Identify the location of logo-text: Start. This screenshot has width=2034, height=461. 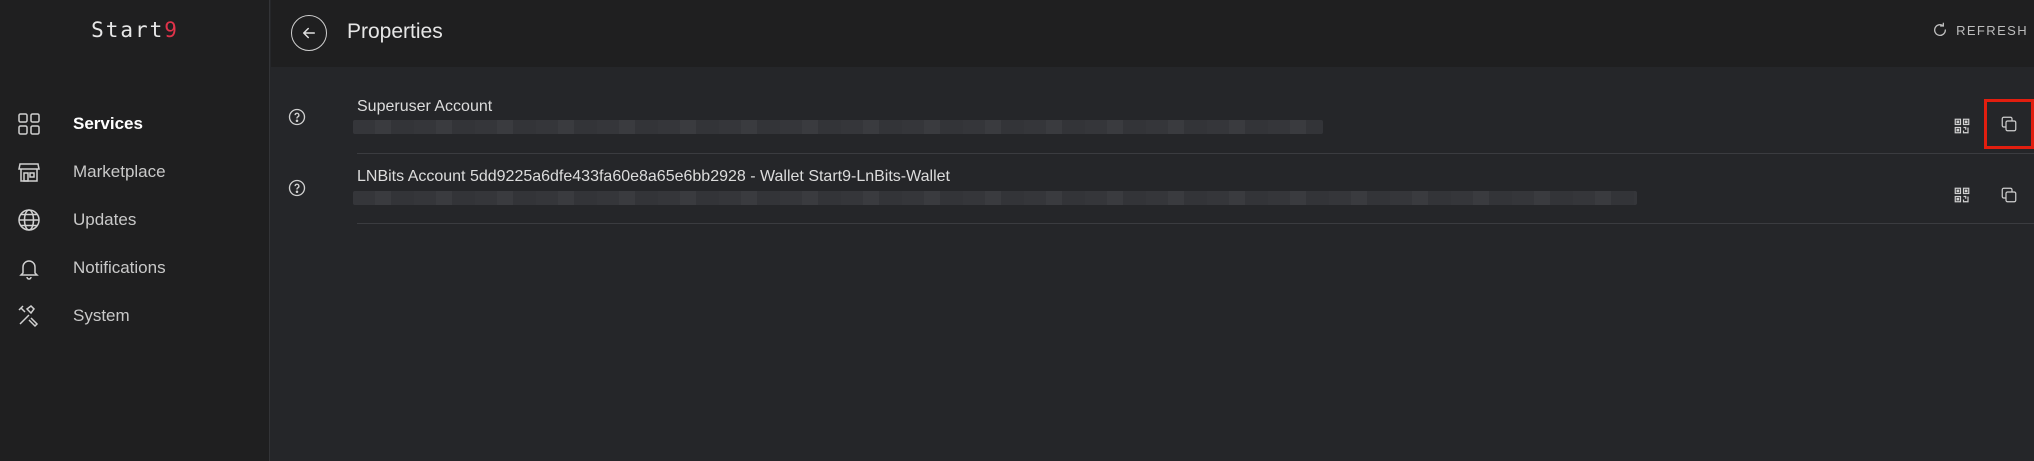
(128, 30).